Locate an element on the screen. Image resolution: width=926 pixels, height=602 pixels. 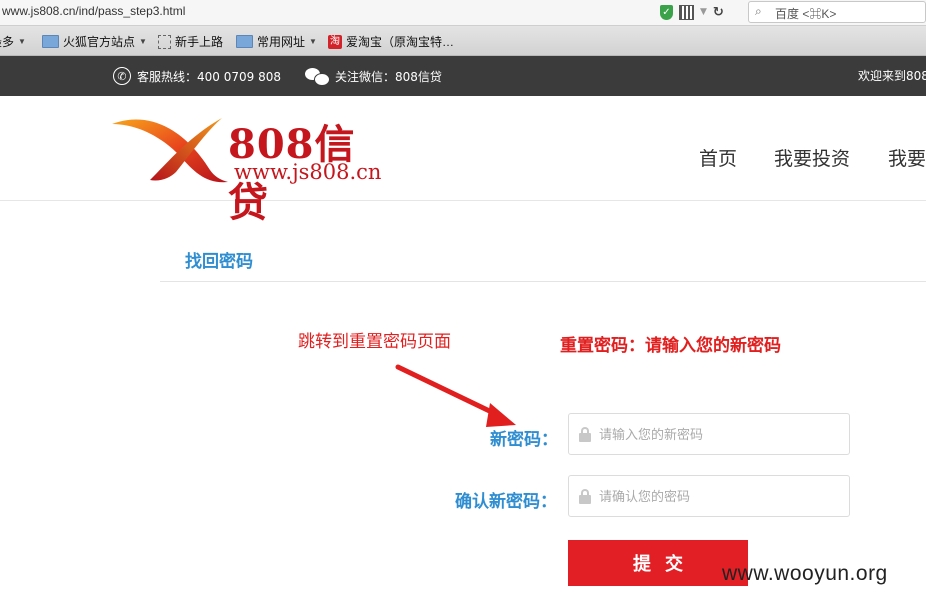
confirm-password-input is located at coordinates (719, 497).